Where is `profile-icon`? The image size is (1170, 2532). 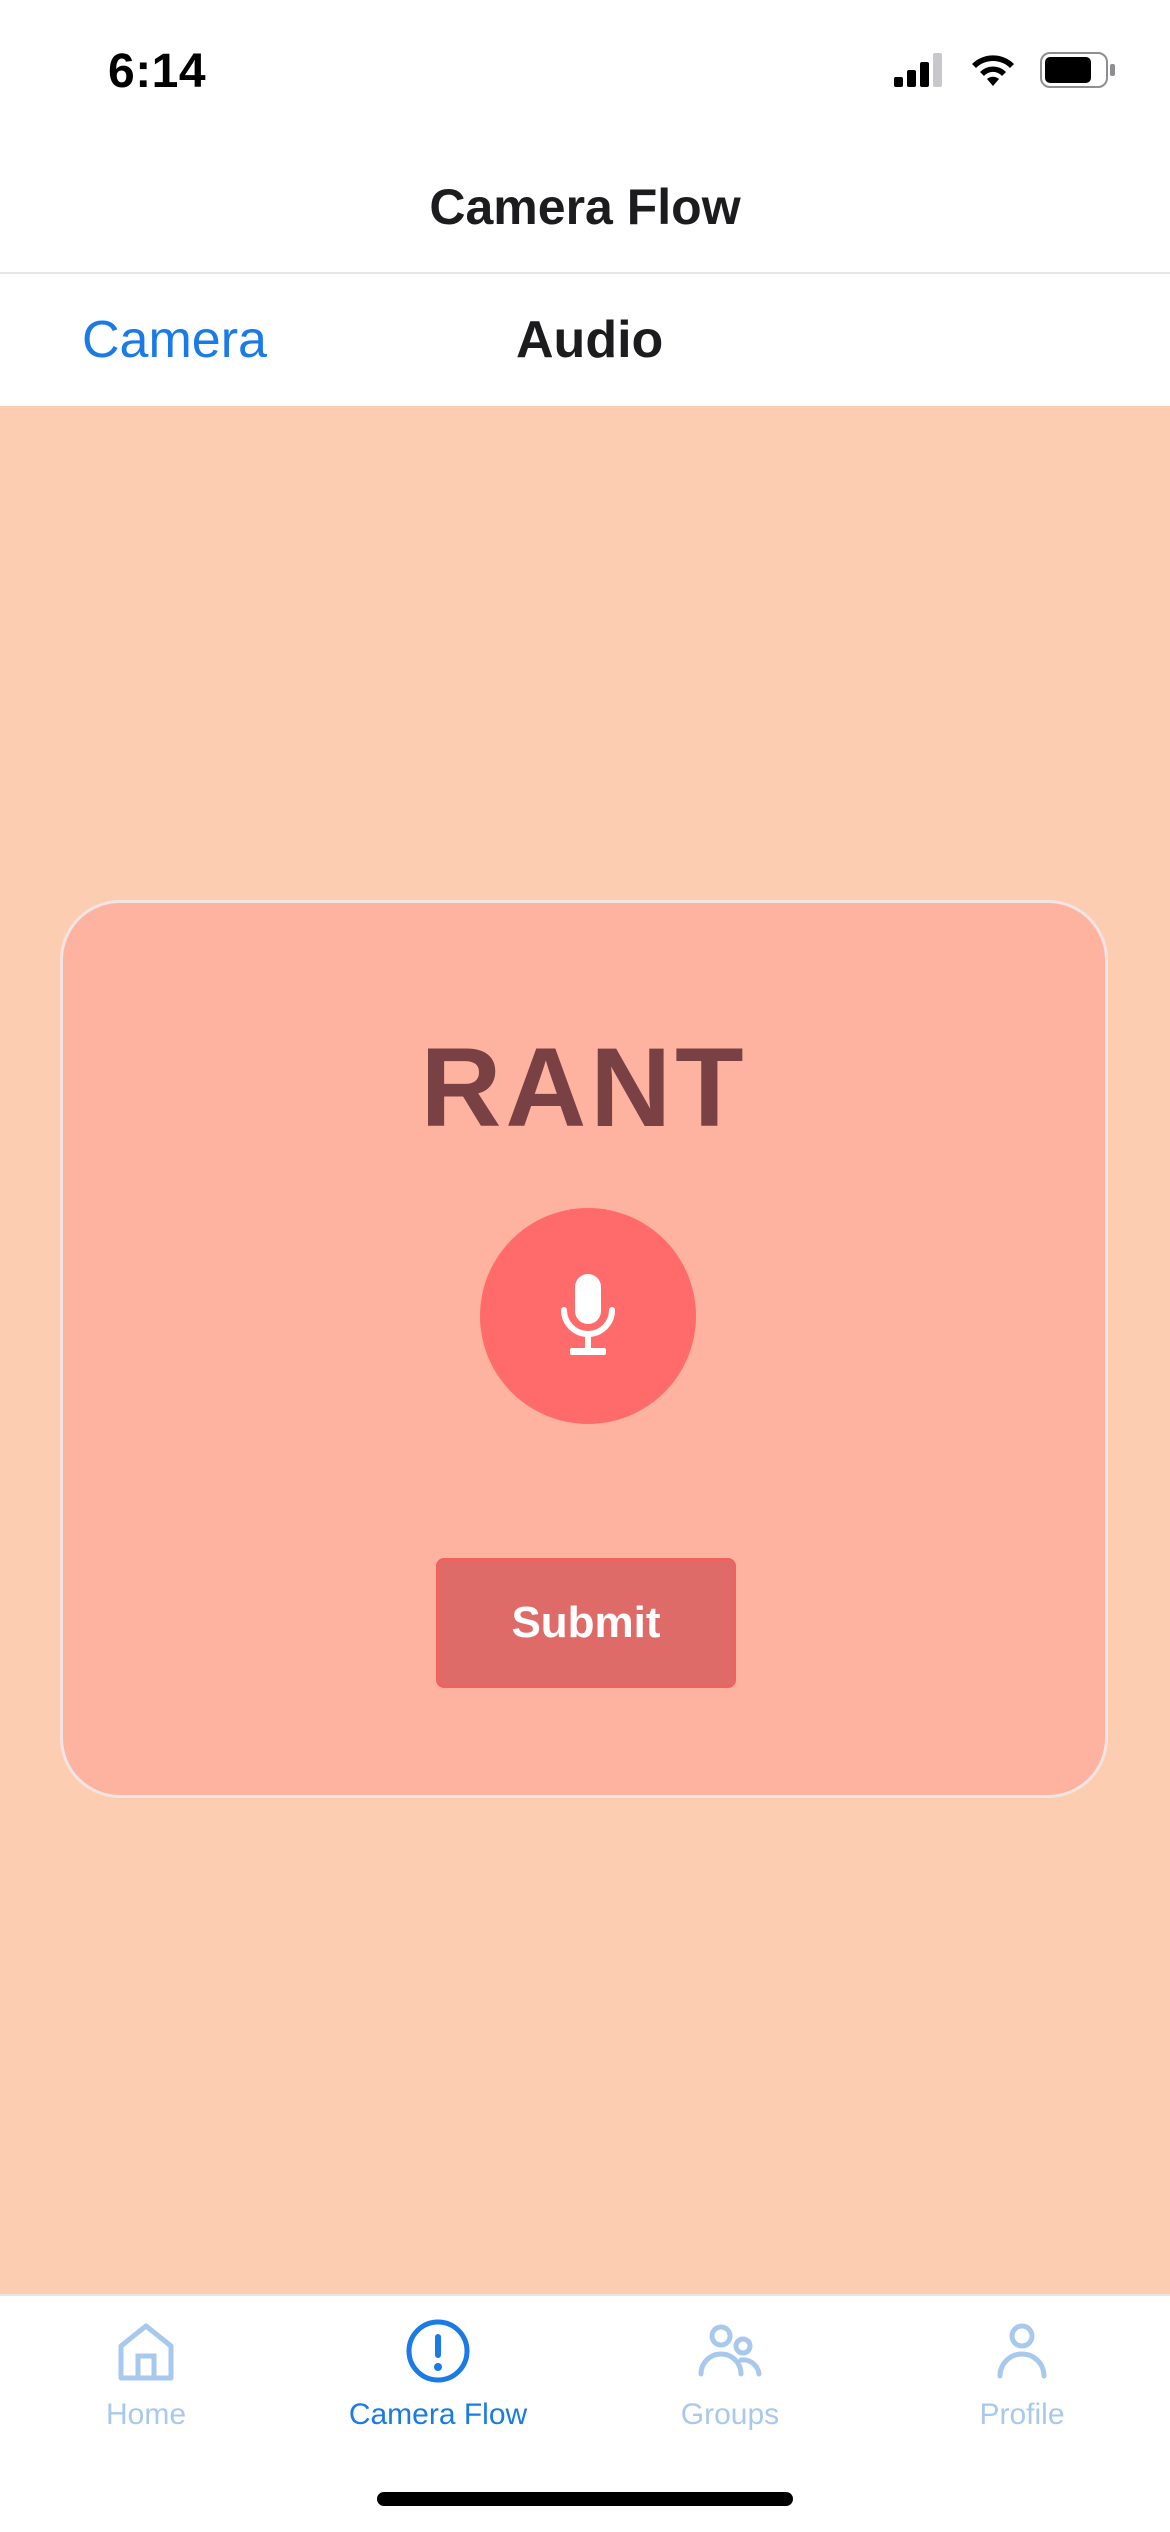 profile-icon is located at coordinates (1022, 2351).